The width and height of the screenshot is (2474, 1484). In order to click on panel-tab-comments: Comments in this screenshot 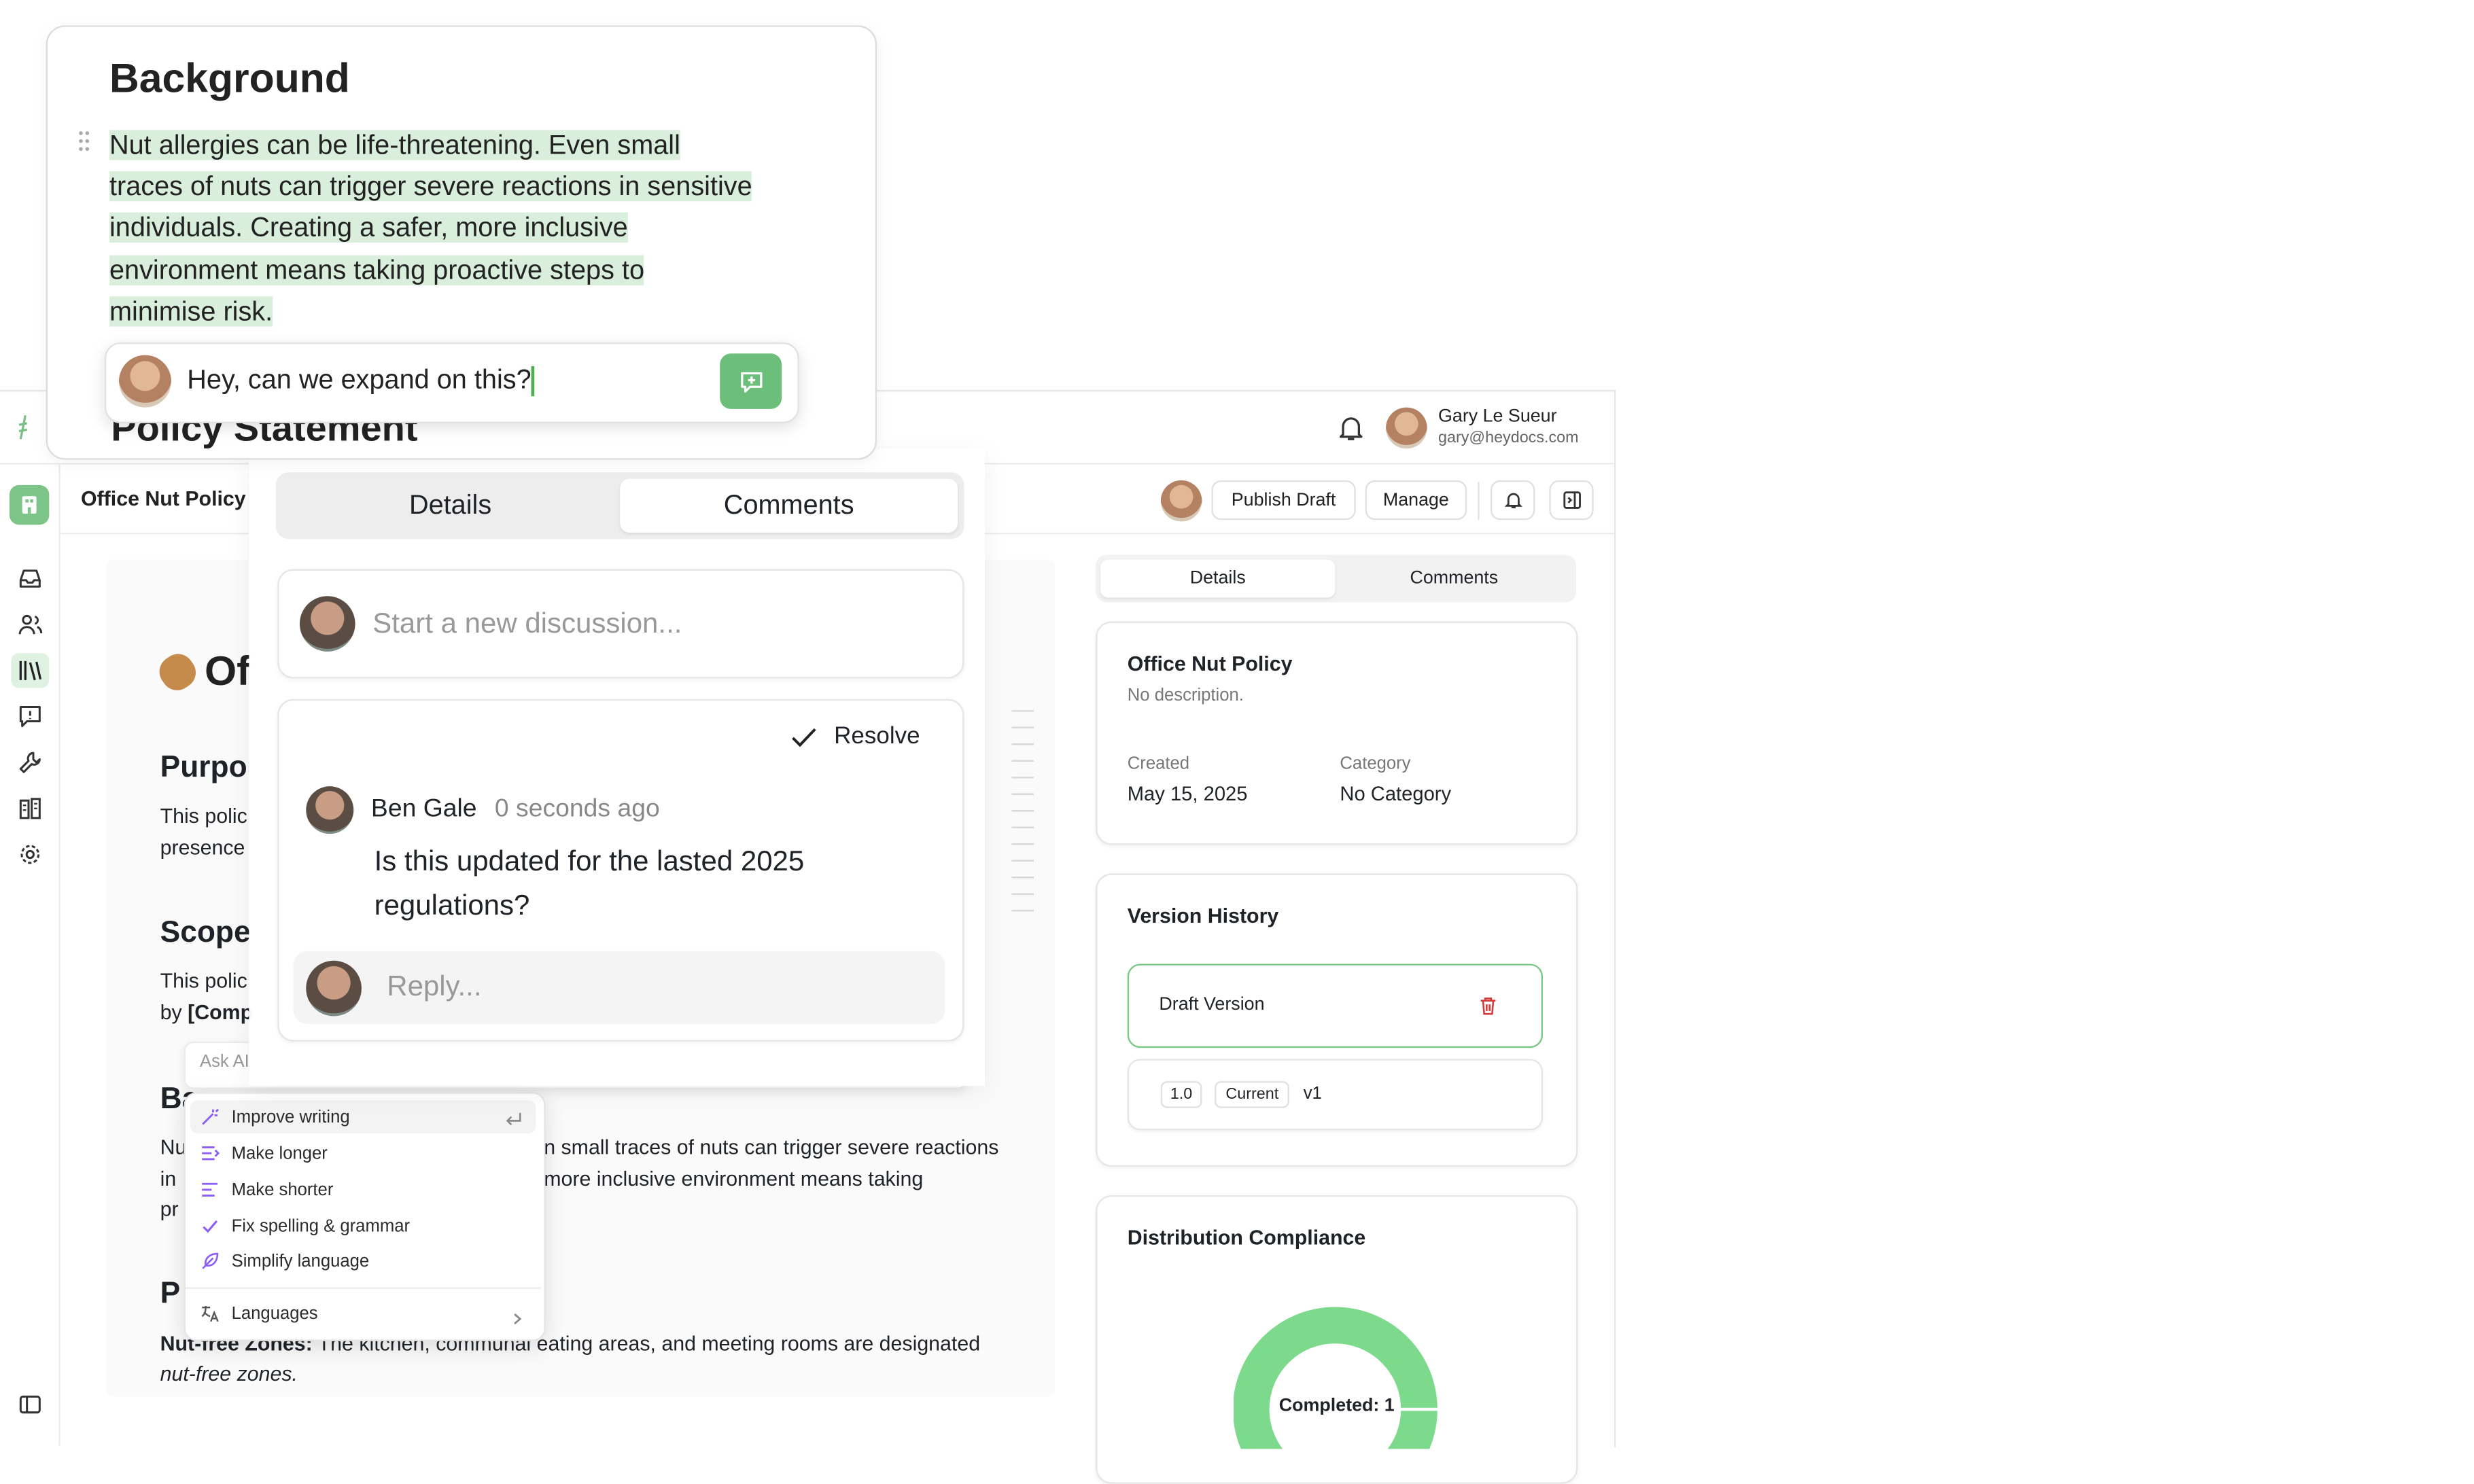, I will do `click(1454, 579)`.